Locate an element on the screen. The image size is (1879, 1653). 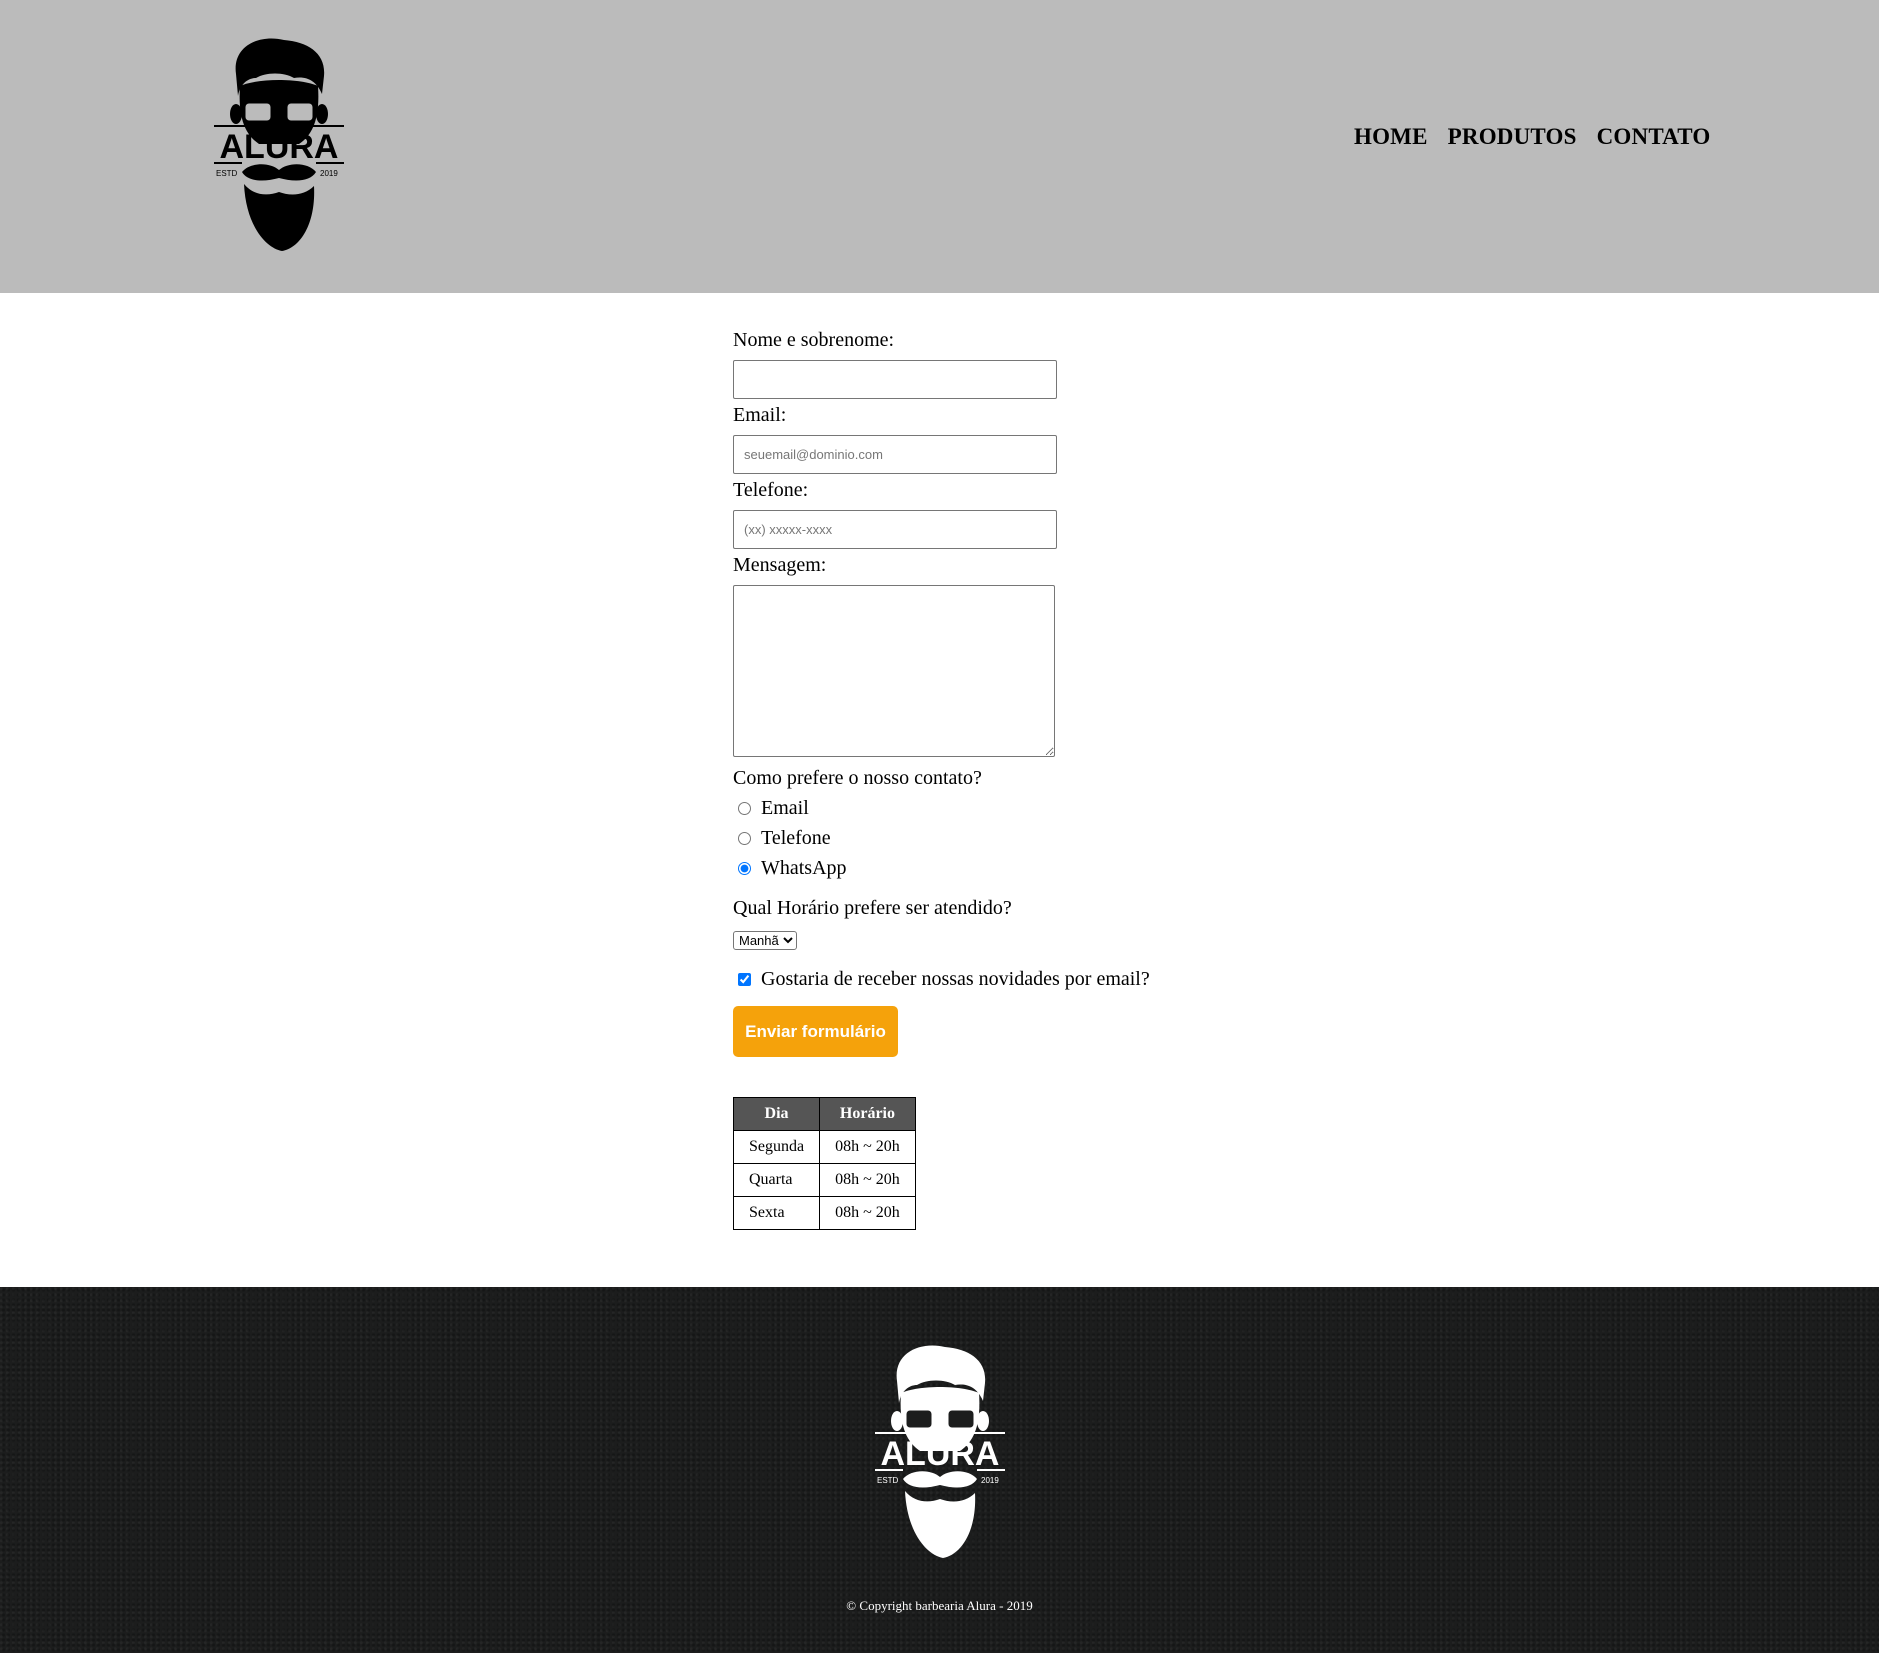
radio-email-label: Email is located at coordinates (785, 807).